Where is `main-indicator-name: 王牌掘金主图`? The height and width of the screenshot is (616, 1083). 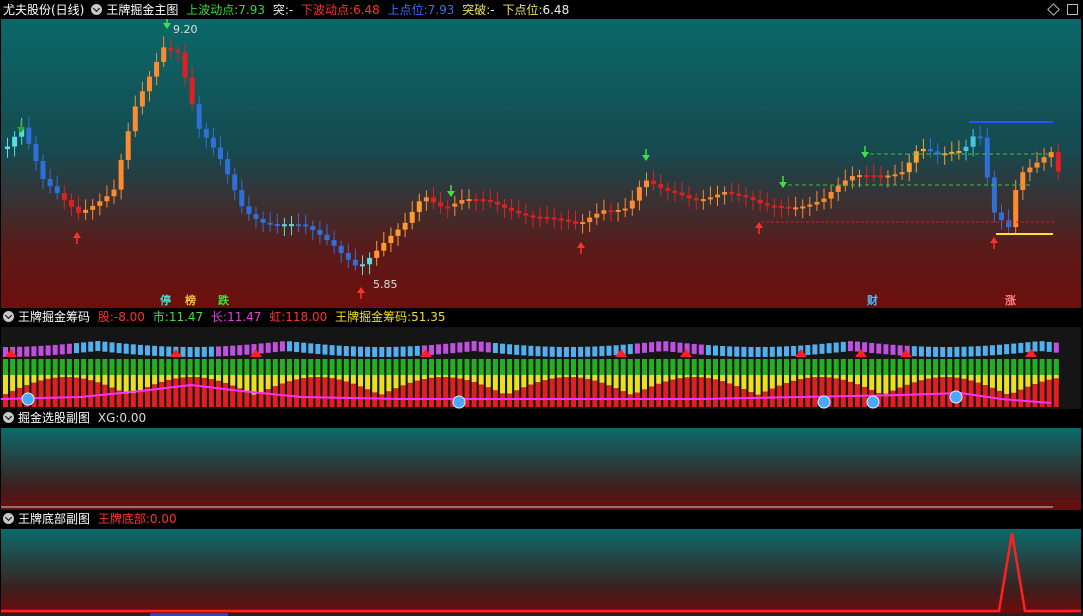 main-indicator-name: 王牌掘金主图 is located at coordinates (142, 10).